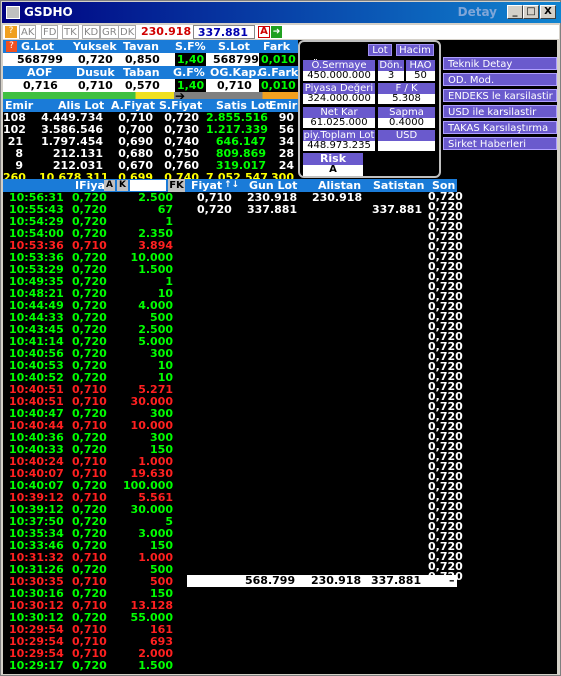  What do you see at coordinates (142, 85) in the screenshot?
I see `val-taban: 0,570` at bounding box center [142, 85].